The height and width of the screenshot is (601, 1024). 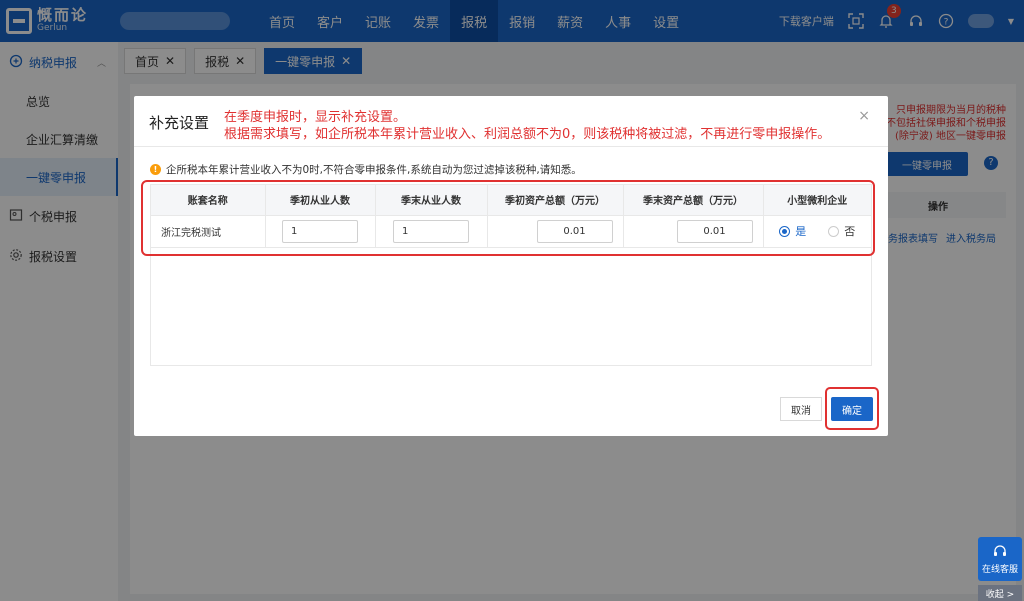 What do you see at coordinates (801, 409) in the screenshot?
I see `cancel-button: 取消` at bounding box center [801, 409].